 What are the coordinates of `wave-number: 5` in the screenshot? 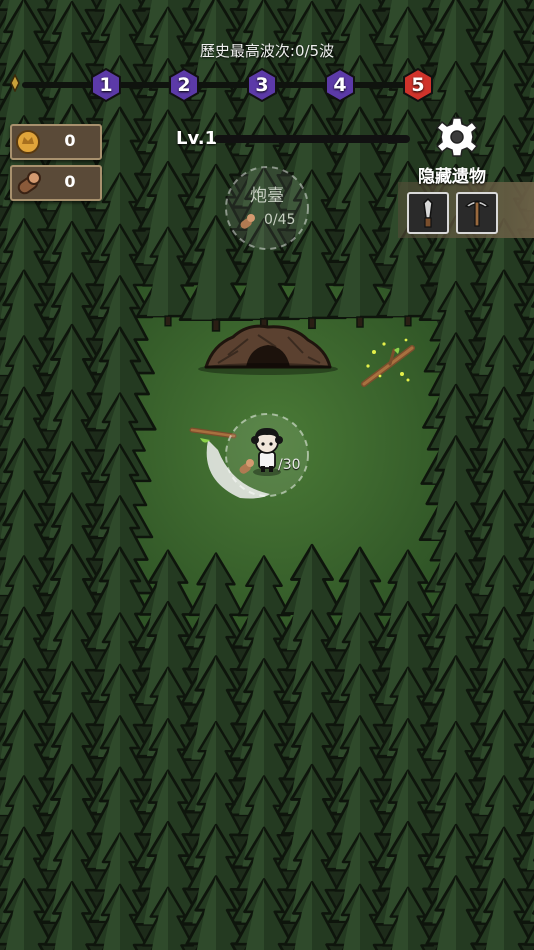 It's located at (418, 85).